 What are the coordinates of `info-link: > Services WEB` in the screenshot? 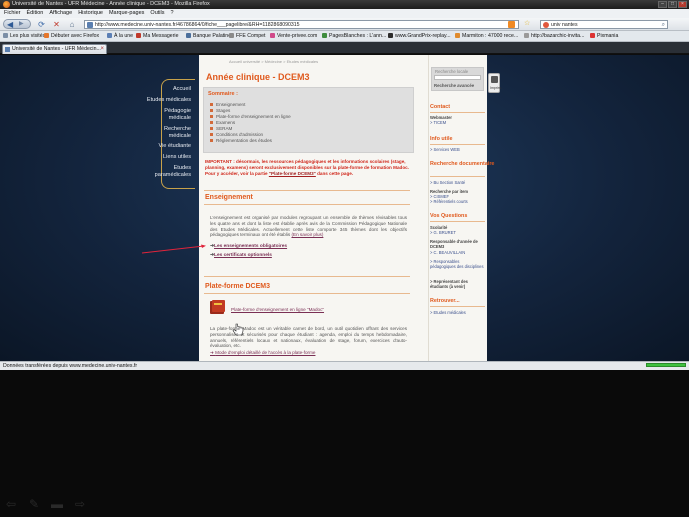 It's located at (445, 149).